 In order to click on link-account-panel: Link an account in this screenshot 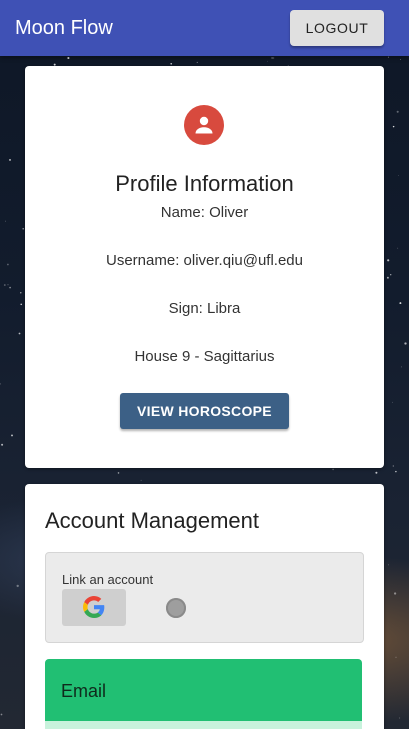, I will do `click(204, 597)`.